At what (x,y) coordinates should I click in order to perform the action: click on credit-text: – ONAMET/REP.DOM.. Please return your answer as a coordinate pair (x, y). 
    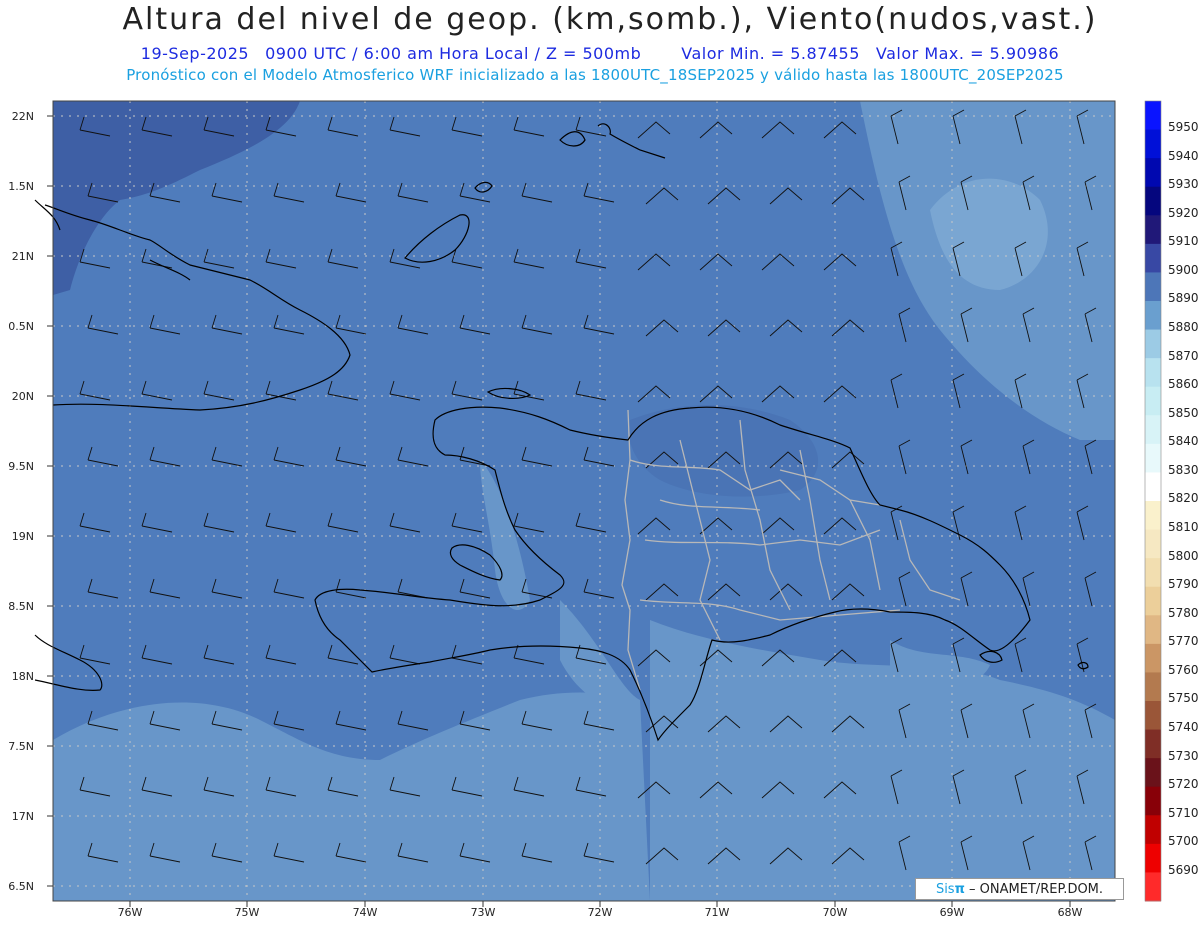
    Looking at the image, I should click on (1036, 889).